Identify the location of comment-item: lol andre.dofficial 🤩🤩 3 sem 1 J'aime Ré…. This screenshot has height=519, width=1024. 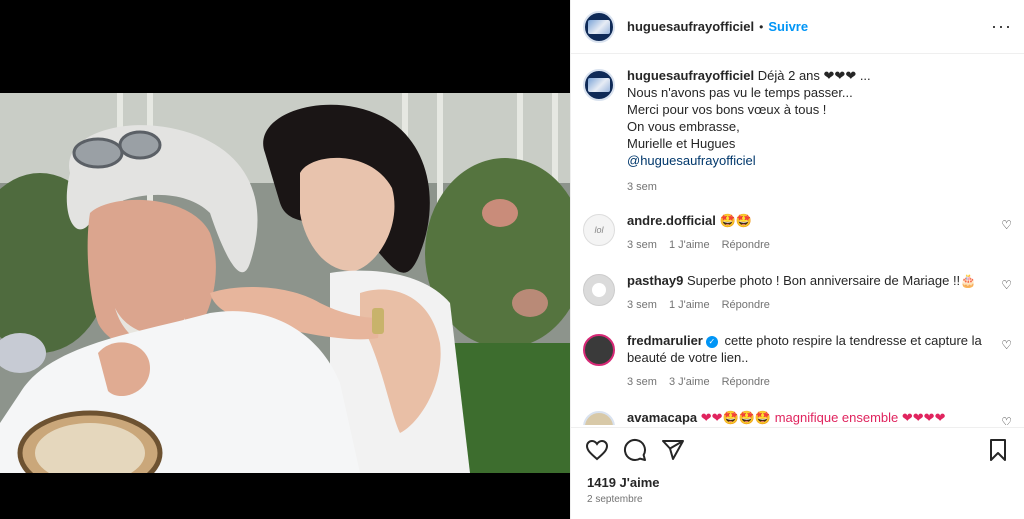
(797, 233).